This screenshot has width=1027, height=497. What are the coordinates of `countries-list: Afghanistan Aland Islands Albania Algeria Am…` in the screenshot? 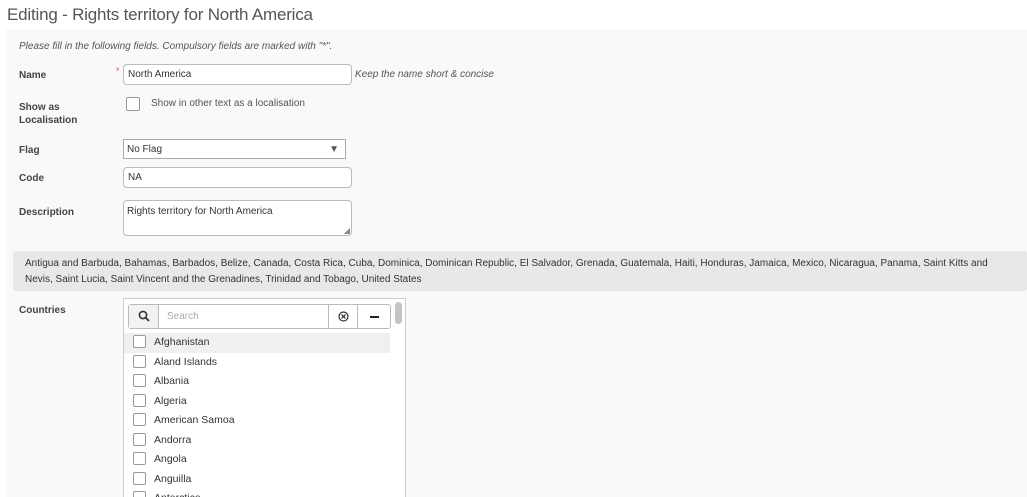 It's located at (257, 415).